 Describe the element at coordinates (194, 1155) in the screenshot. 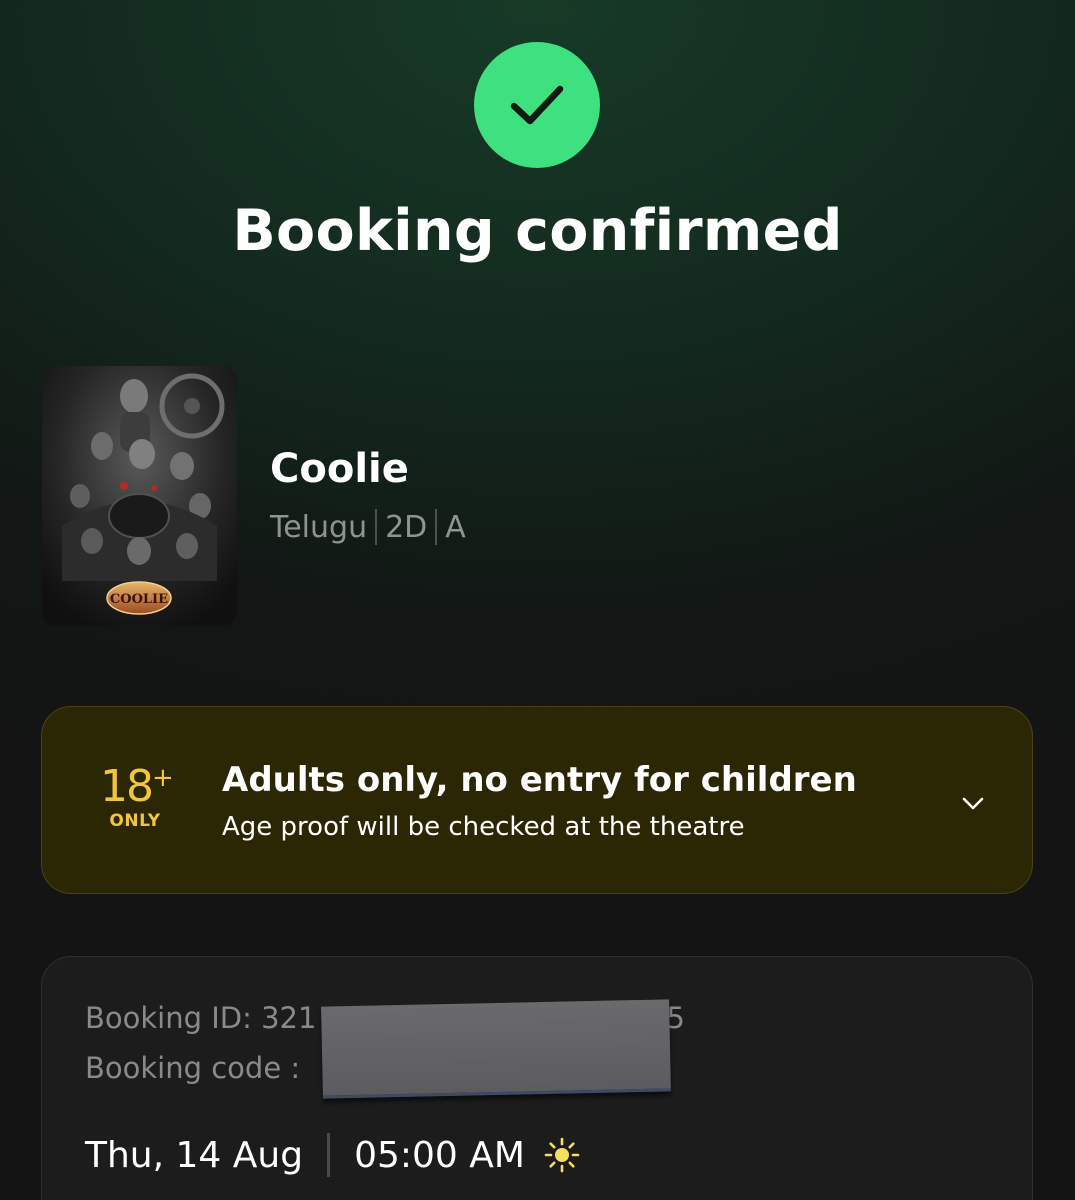

I see `show-date: Thu, 14 Aug` at that location.